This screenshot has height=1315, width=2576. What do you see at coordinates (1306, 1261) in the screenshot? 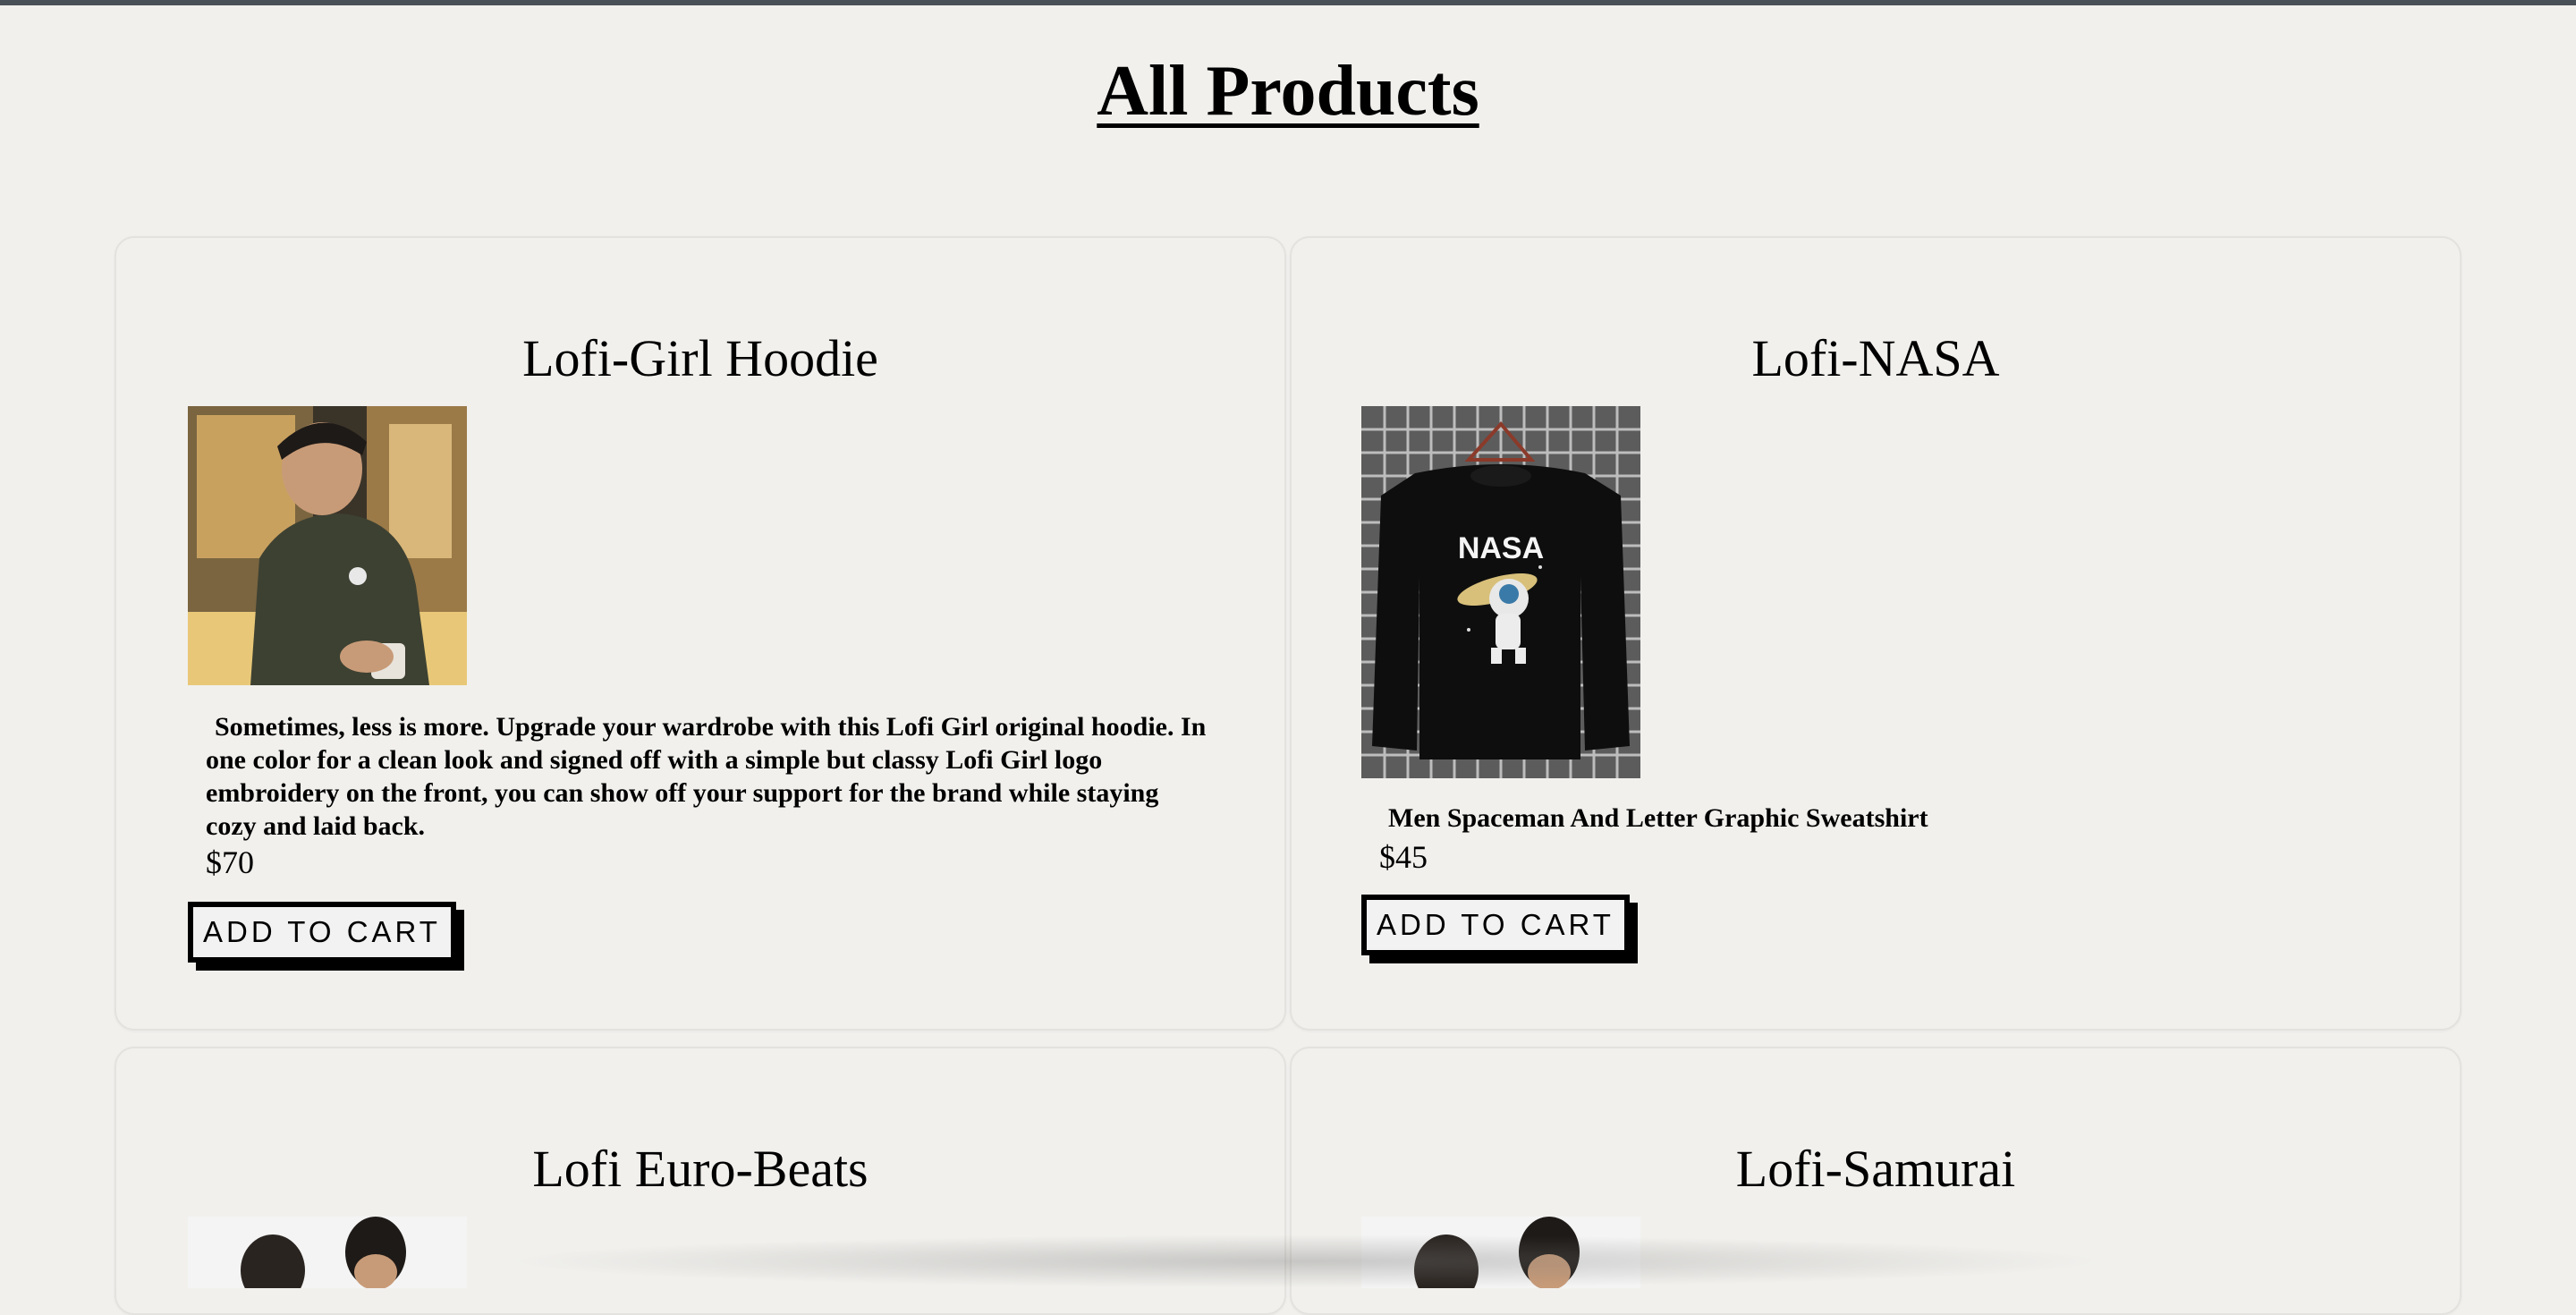
I see `scroll-shadow` at bounding box center [1306, 1261].